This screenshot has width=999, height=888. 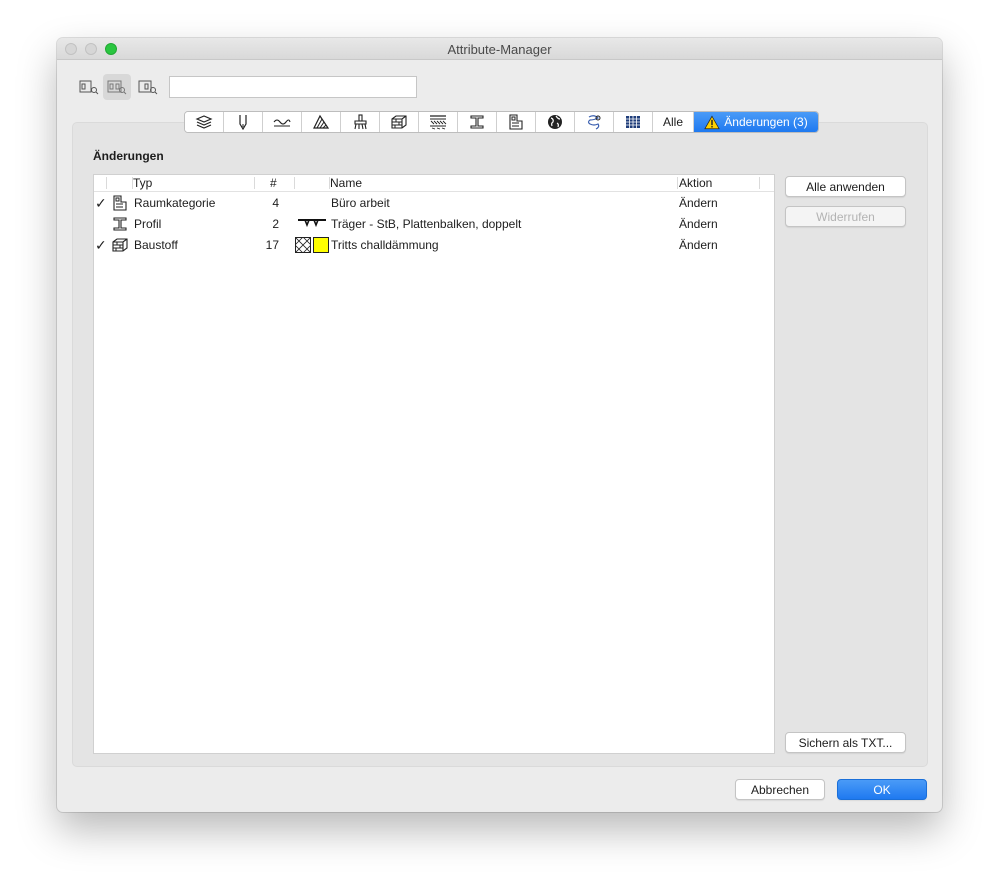 I want to click on section-title: Änderungen, so click(x=128, y=156).